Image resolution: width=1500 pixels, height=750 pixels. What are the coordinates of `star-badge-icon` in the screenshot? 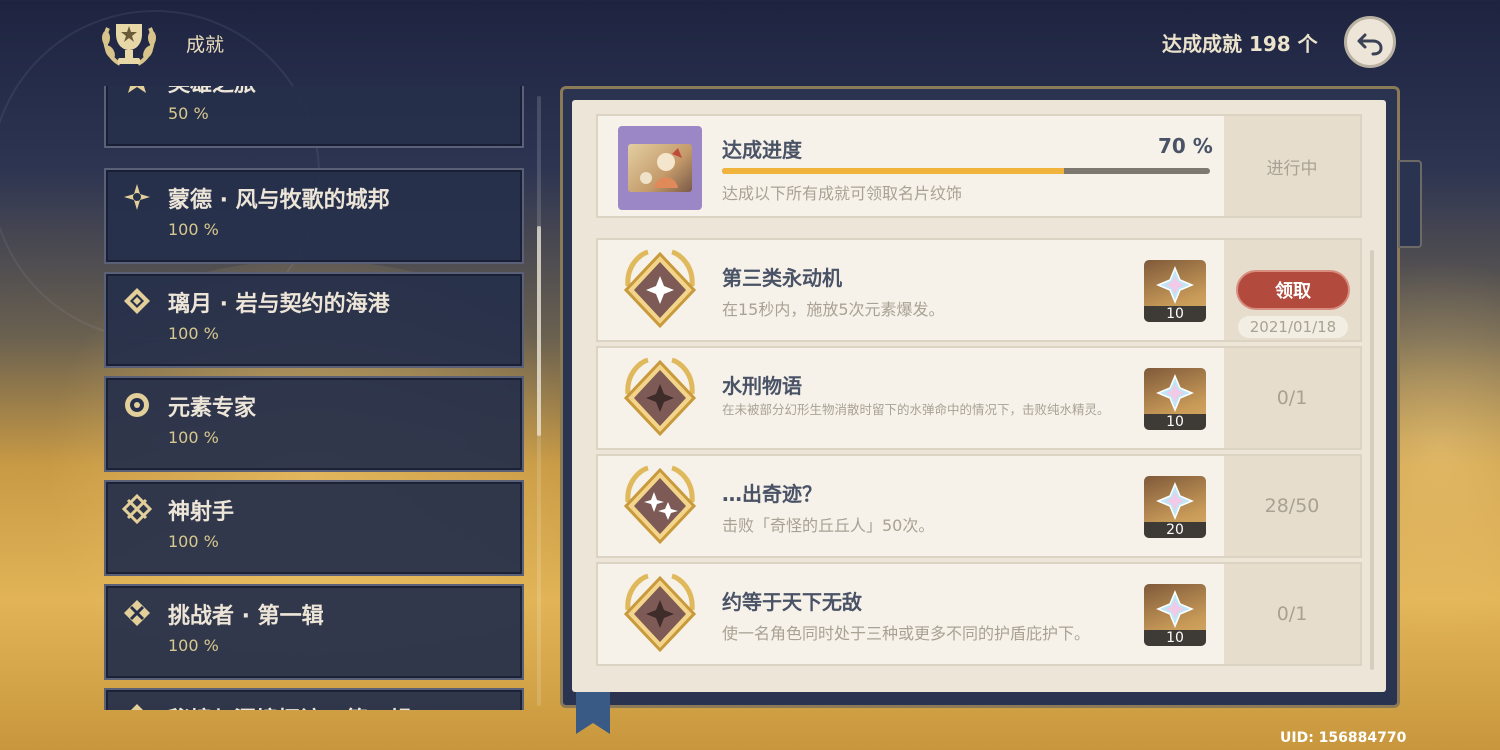 It's located at (137, 89).